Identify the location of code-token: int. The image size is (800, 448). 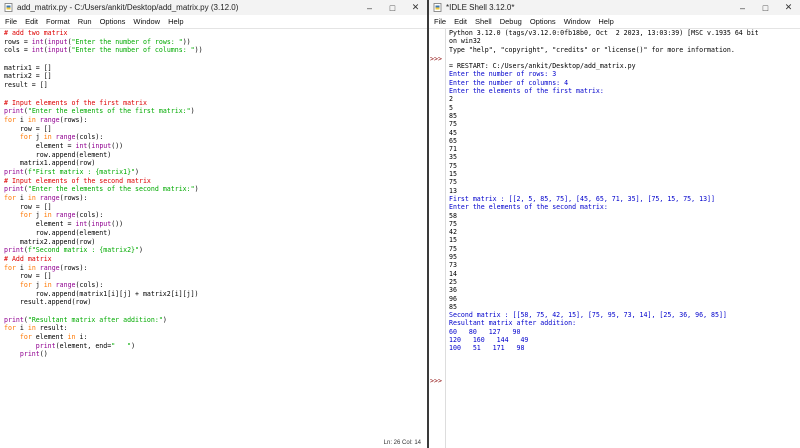
(37, 50).